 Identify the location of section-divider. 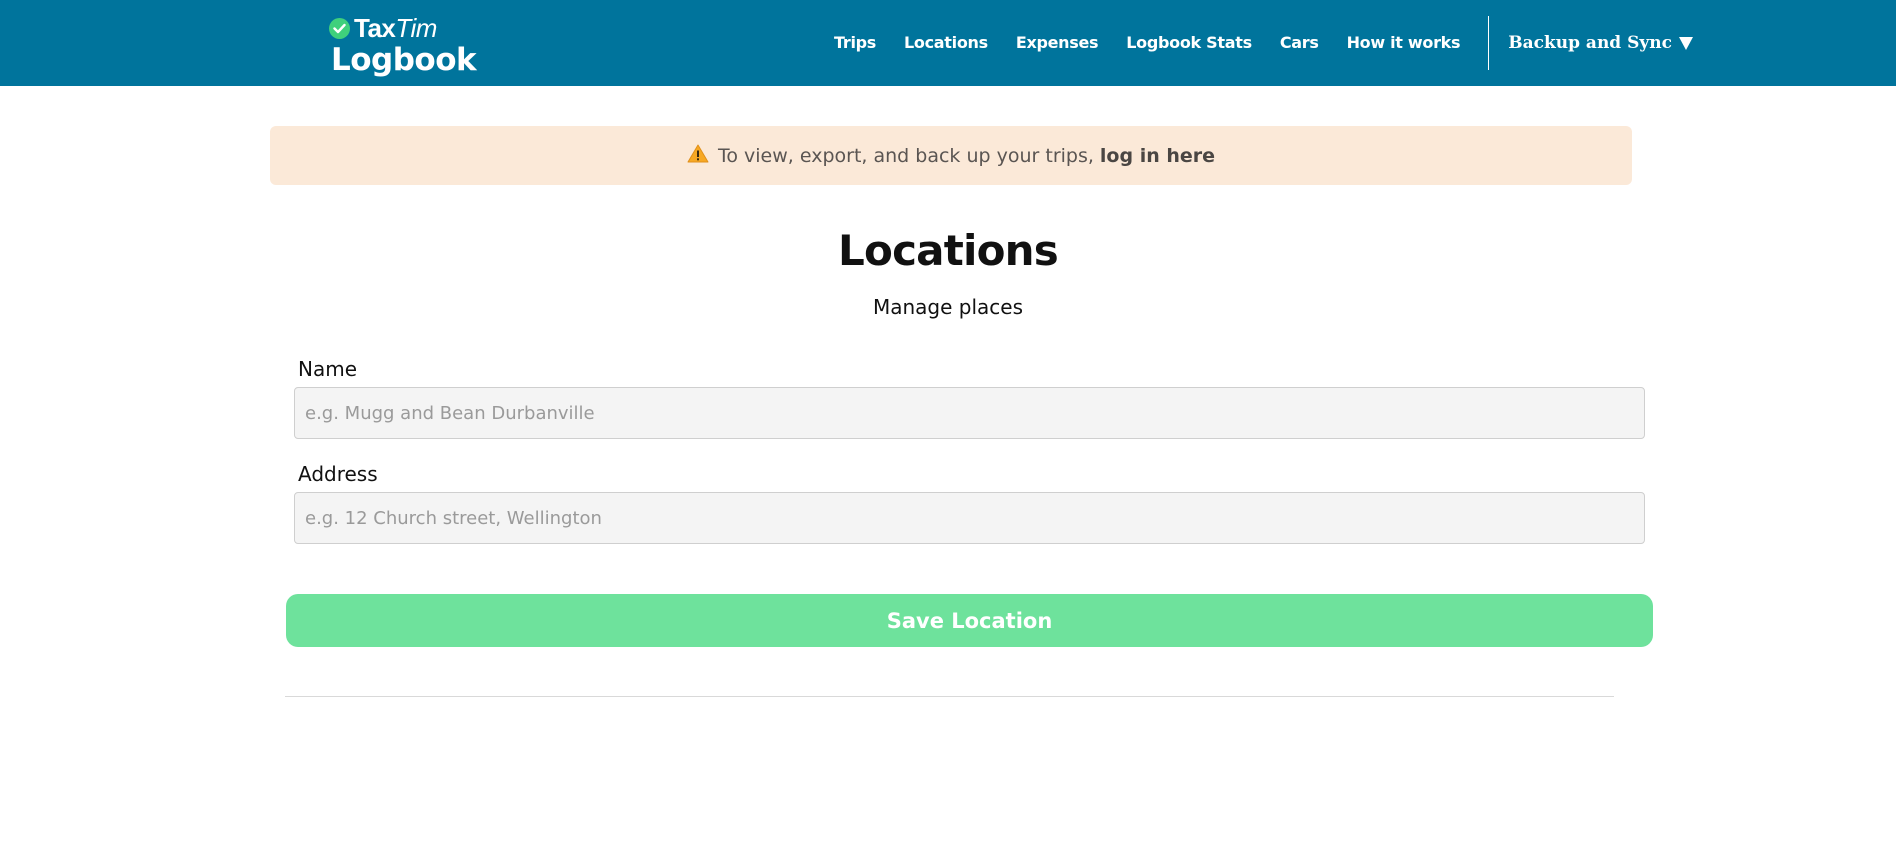
(949, 696).